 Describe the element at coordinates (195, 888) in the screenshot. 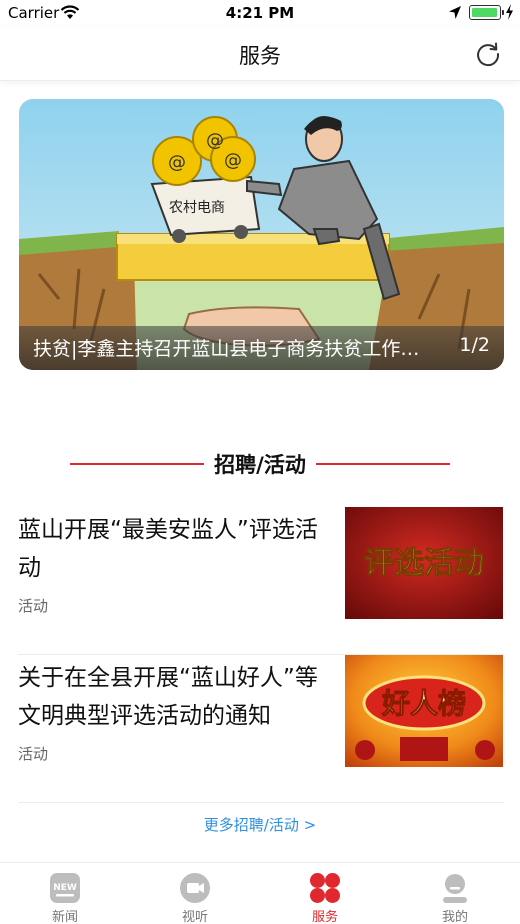

I see `video-icon` at that location.